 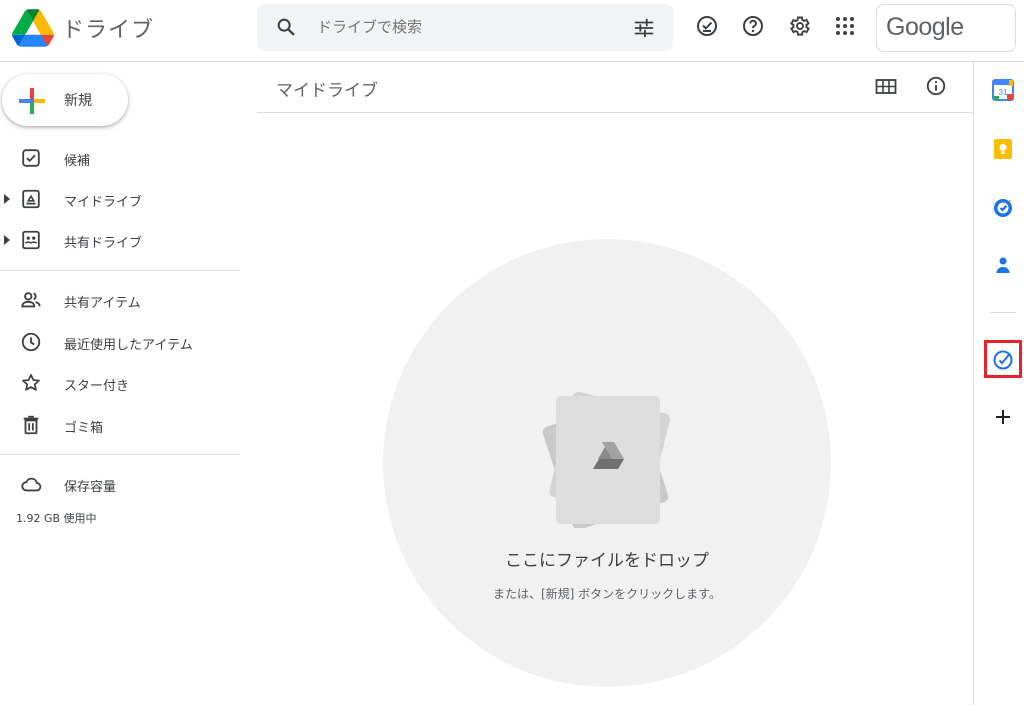 I want to click on top-header: ドライブ Googl, so click(x=512, y=31).